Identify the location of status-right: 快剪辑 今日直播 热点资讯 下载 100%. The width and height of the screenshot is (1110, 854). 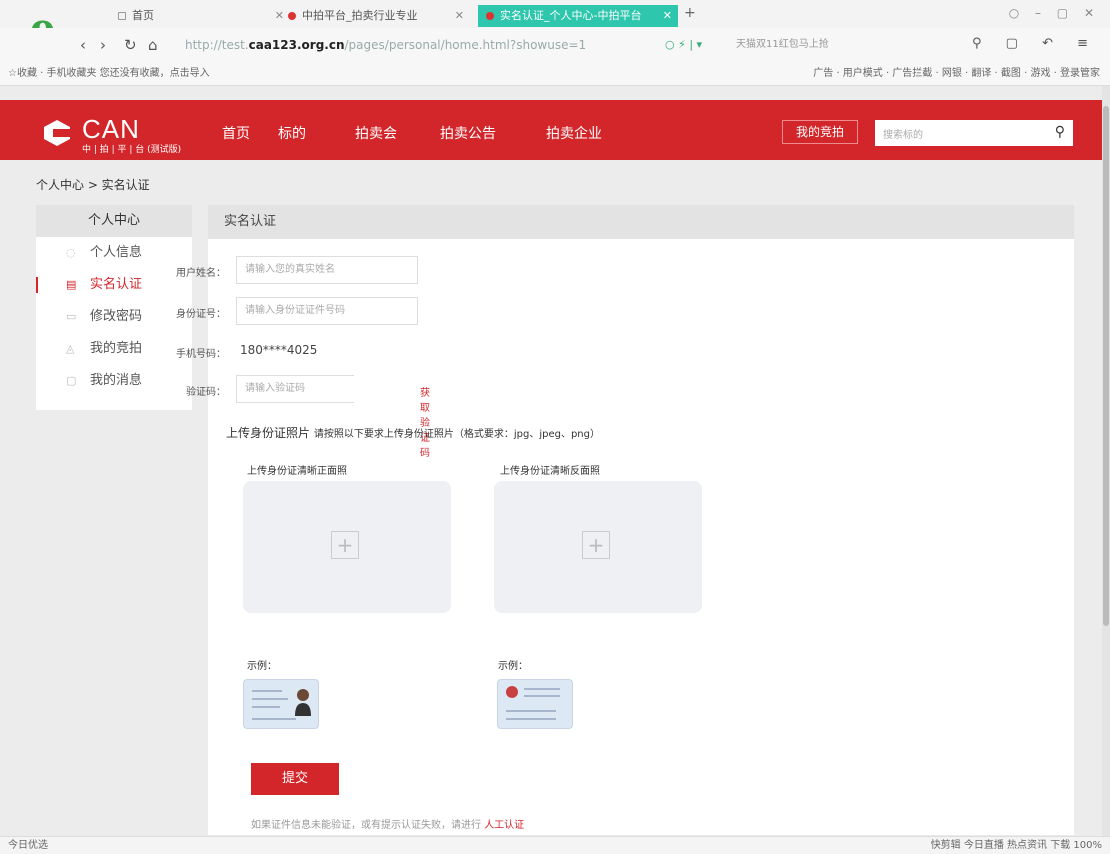
(1016, 845).